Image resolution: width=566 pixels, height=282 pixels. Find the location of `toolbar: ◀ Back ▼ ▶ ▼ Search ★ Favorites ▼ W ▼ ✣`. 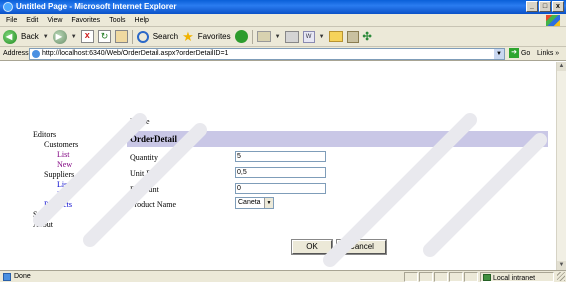

toolbar: ◀ Back ▼ ▶ ▼ Search ★ Favorites ▼ W ▼ ✣ is located at coordinates (283, 37).